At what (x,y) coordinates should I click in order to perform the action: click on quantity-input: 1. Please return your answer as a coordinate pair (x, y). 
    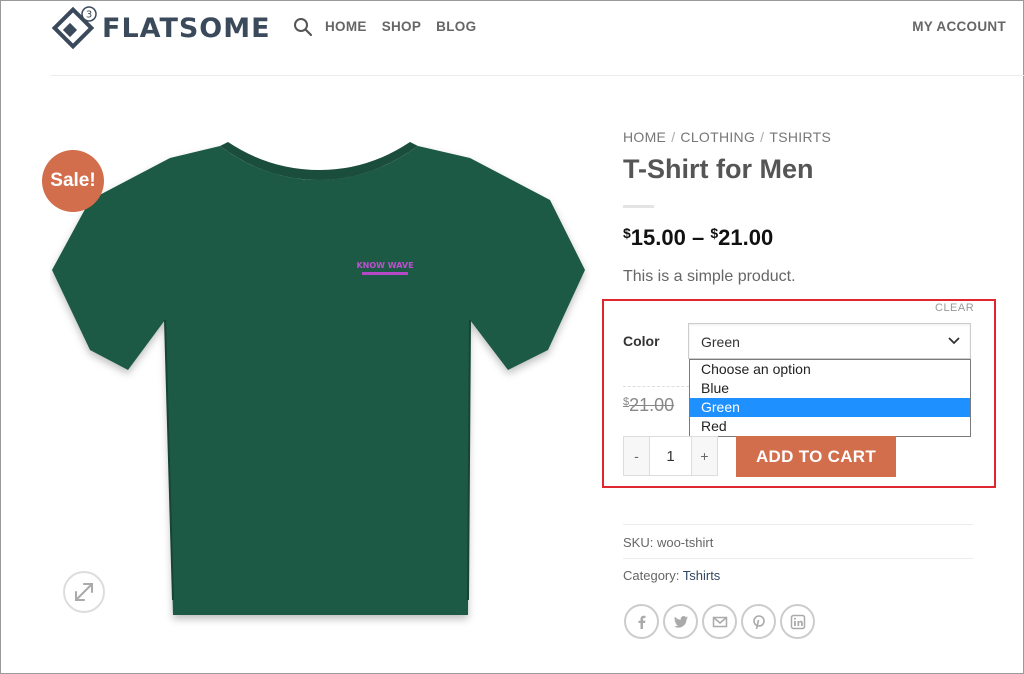
    Looking at the image, I should click on (670, 456).